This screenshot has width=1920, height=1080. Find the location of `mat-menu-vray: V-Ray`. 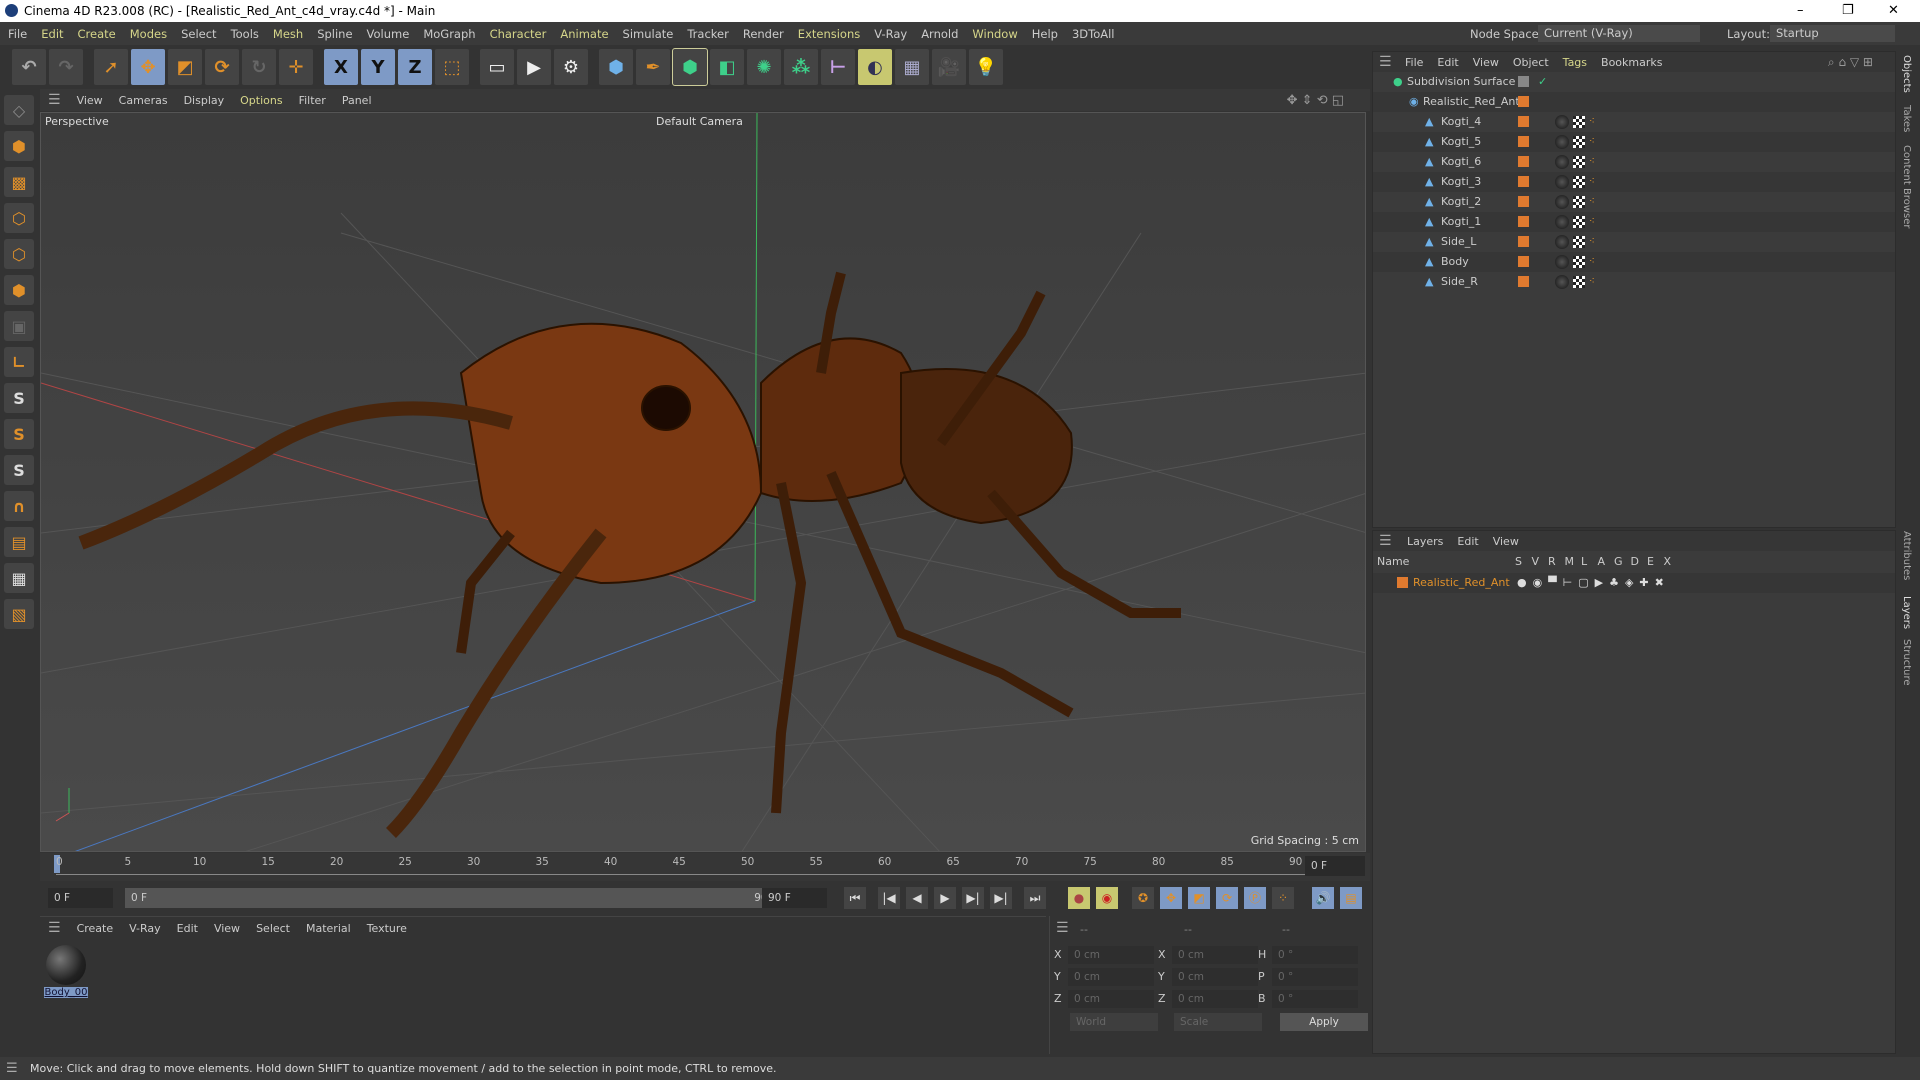

mat-menu-vray: V-Ray is located at coordinates (145, 928).